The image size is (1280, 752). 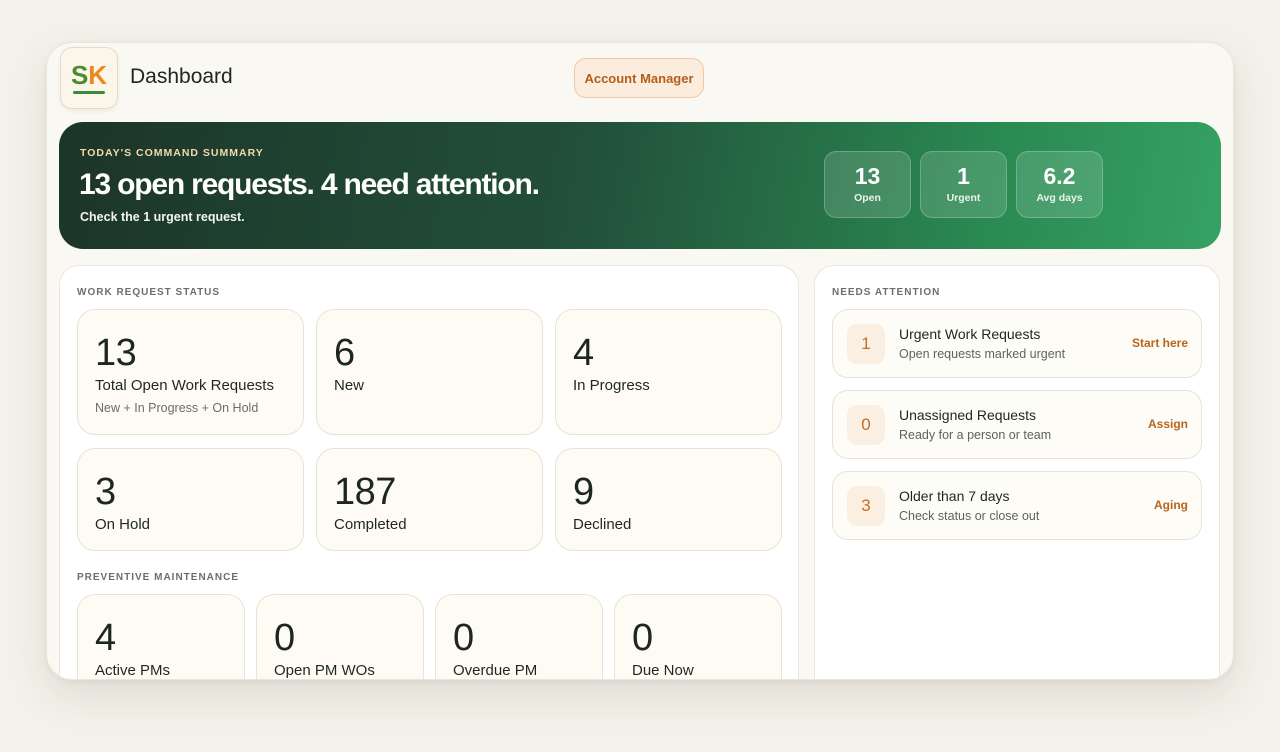 I want to click on attention-count-badge: 3, so click(x=866, y=506).